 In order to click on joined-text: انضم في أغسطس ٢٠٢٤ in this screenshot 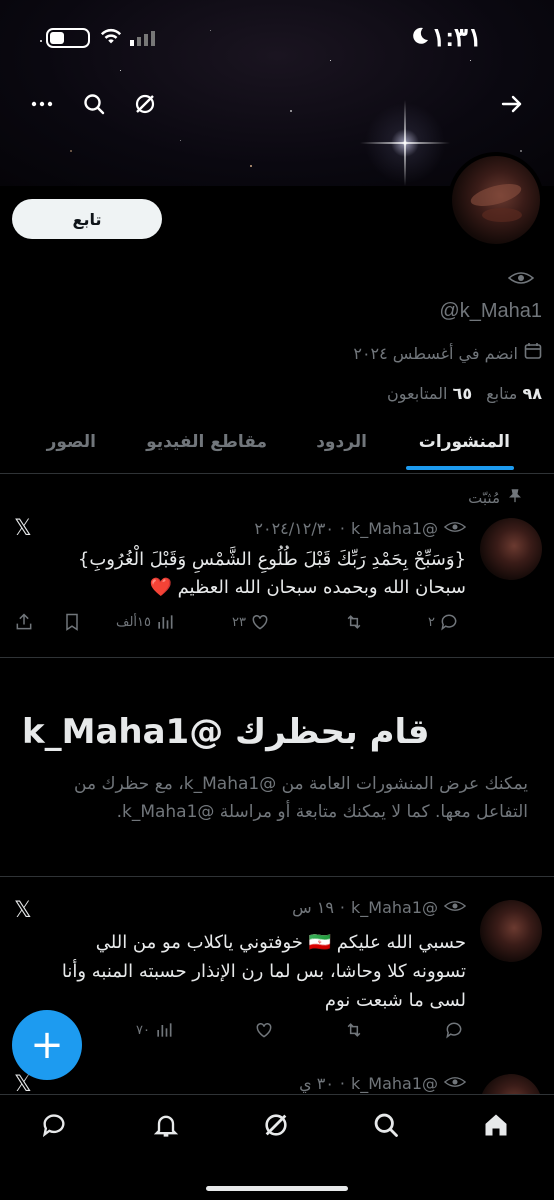, I will do `click(435, 353)`.